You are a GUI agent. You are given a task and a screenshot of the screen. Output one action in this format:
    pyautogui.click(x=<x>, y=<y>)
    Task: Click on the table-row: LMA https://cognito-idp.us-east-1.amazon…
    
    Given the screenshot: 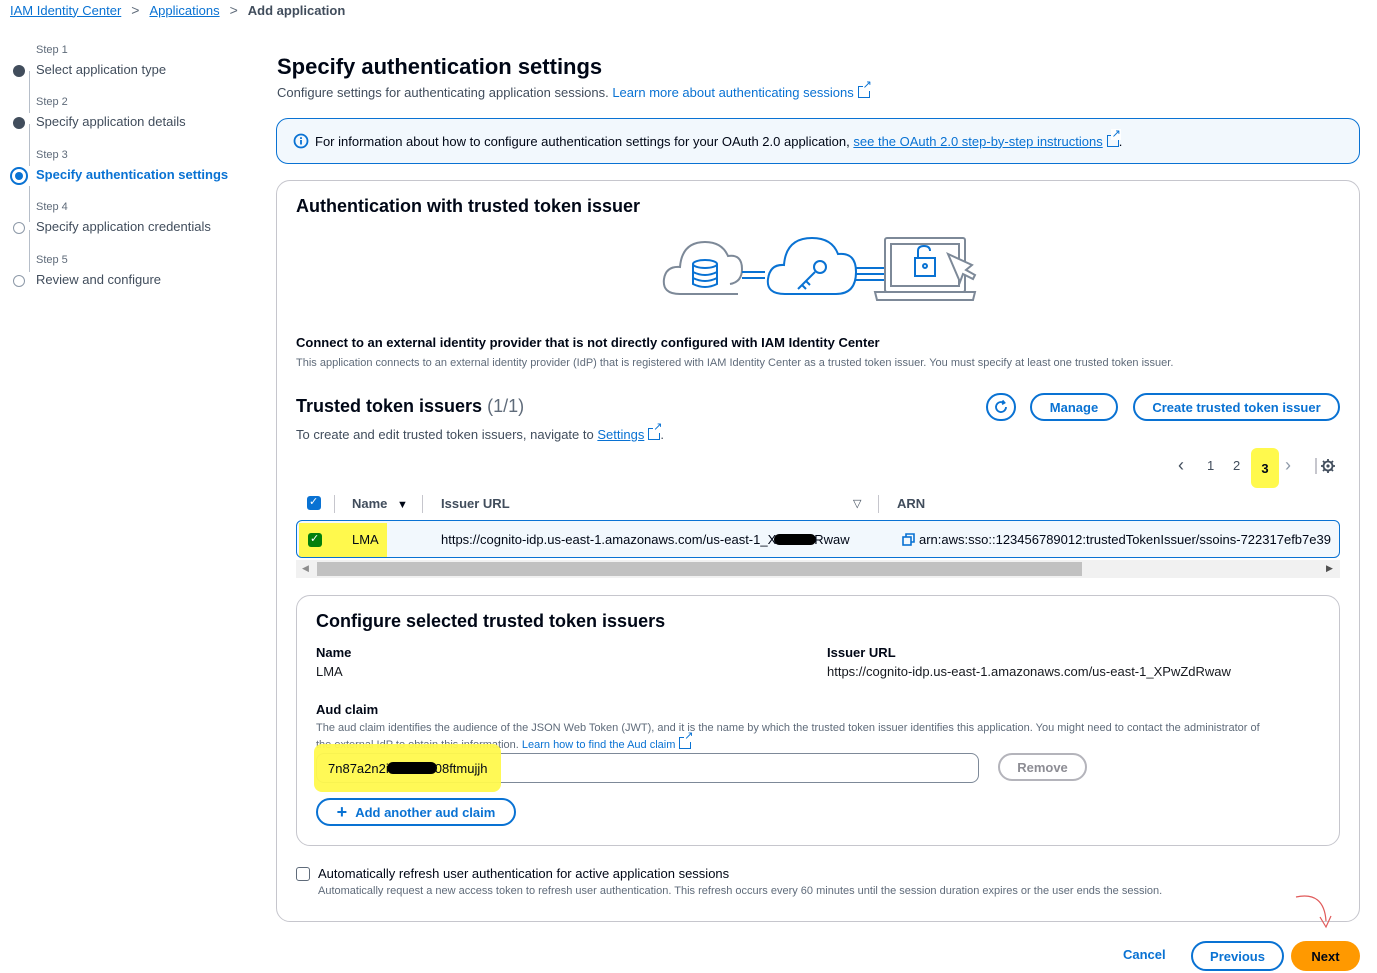 What is the action you would take?
    pyautogui.click(x=818, y=539)
    